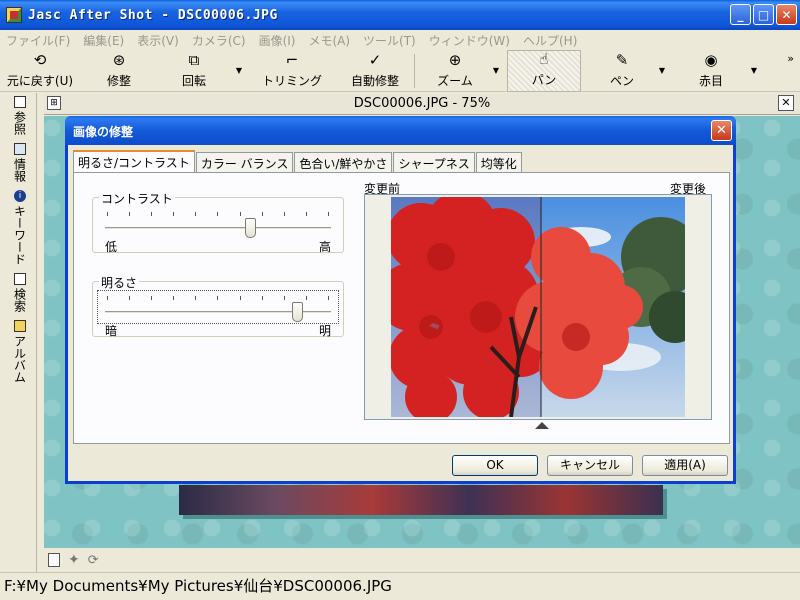  I want to click on contrast-ticks, so click(218, 214).